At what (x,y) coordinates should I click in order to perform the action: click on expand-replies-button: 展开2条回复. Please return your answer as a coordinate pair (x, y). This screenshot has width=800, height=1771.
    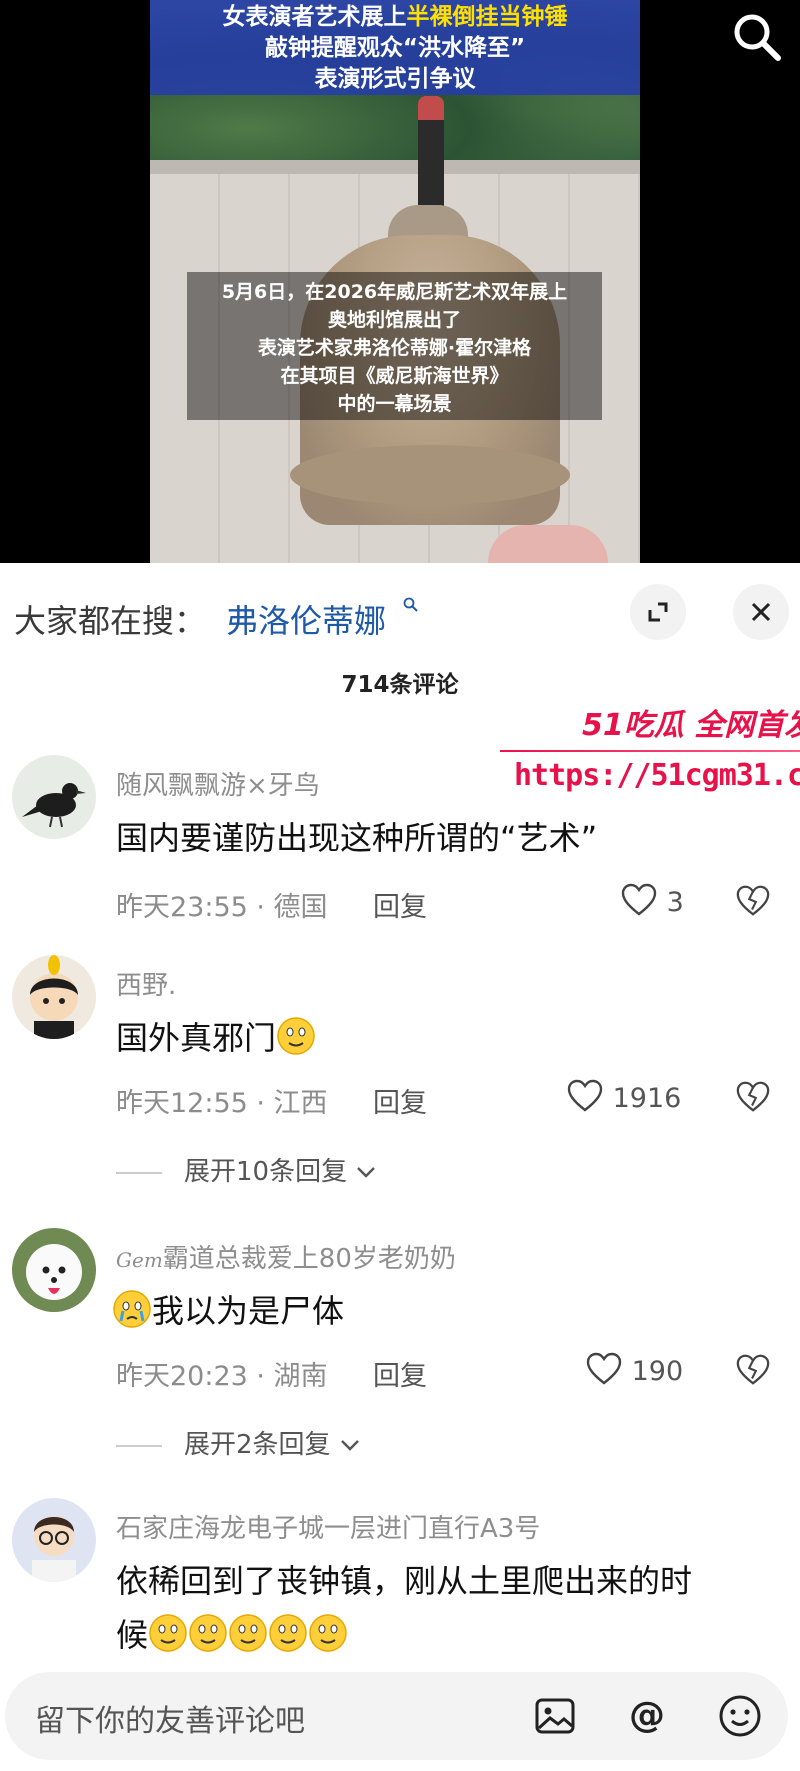
    Looking at the image, I should click on (238, 1442).